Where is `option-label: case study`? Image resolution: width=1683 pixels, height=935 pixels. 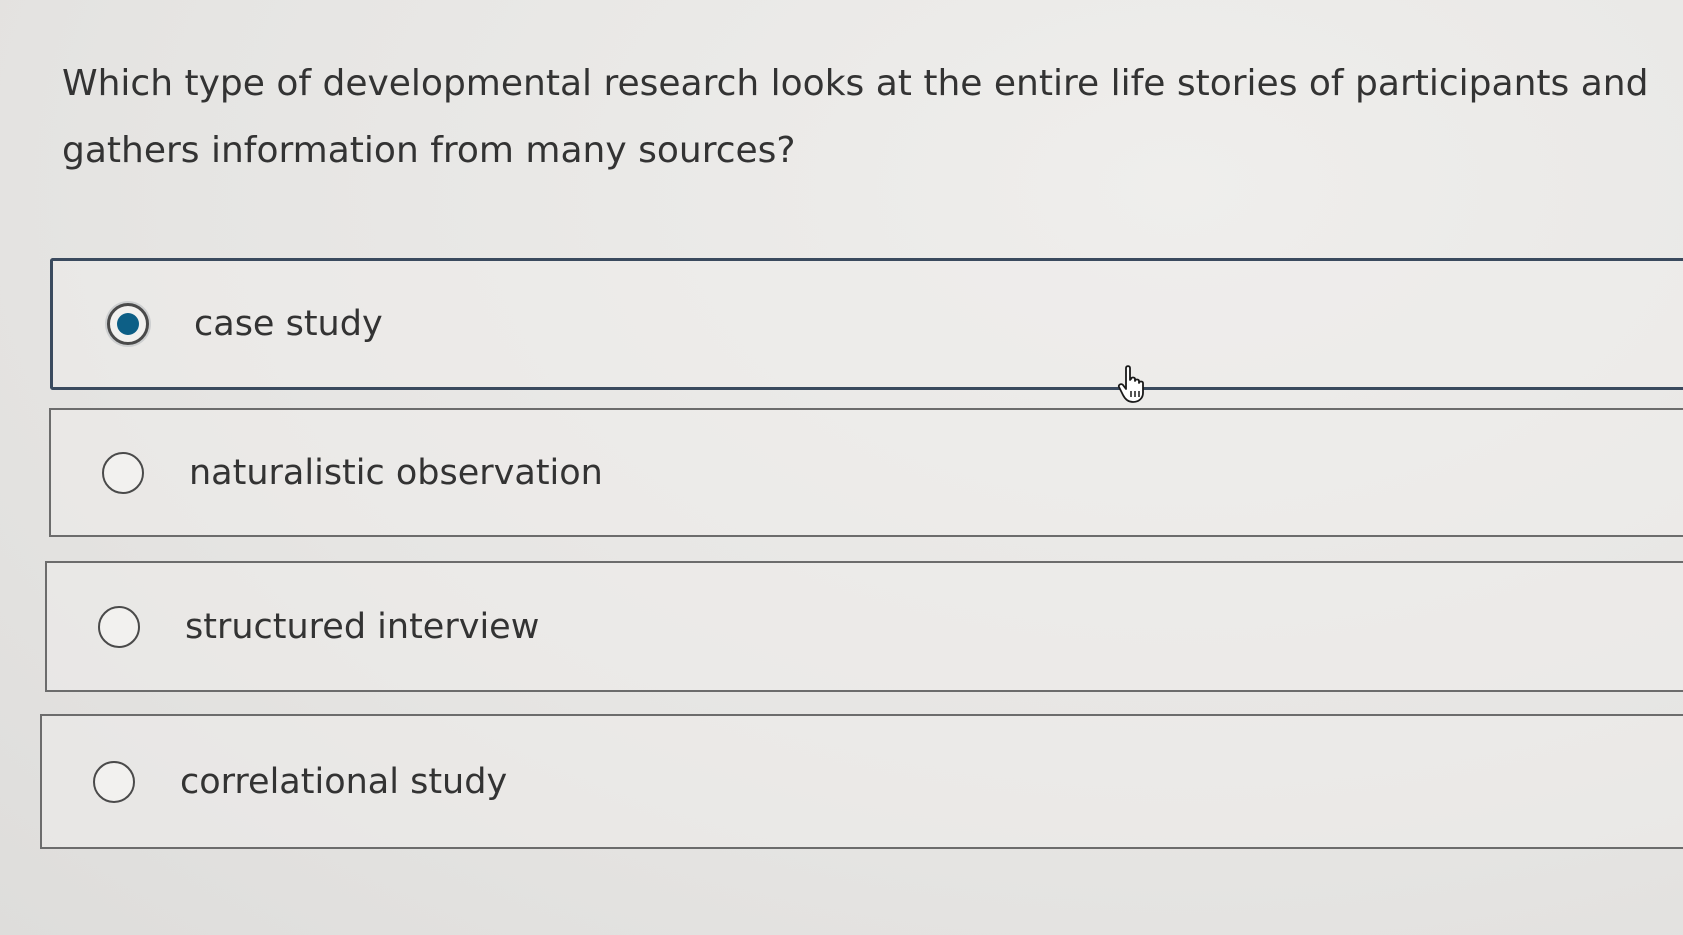
option-label: case study is located at coordinates (288, 324).